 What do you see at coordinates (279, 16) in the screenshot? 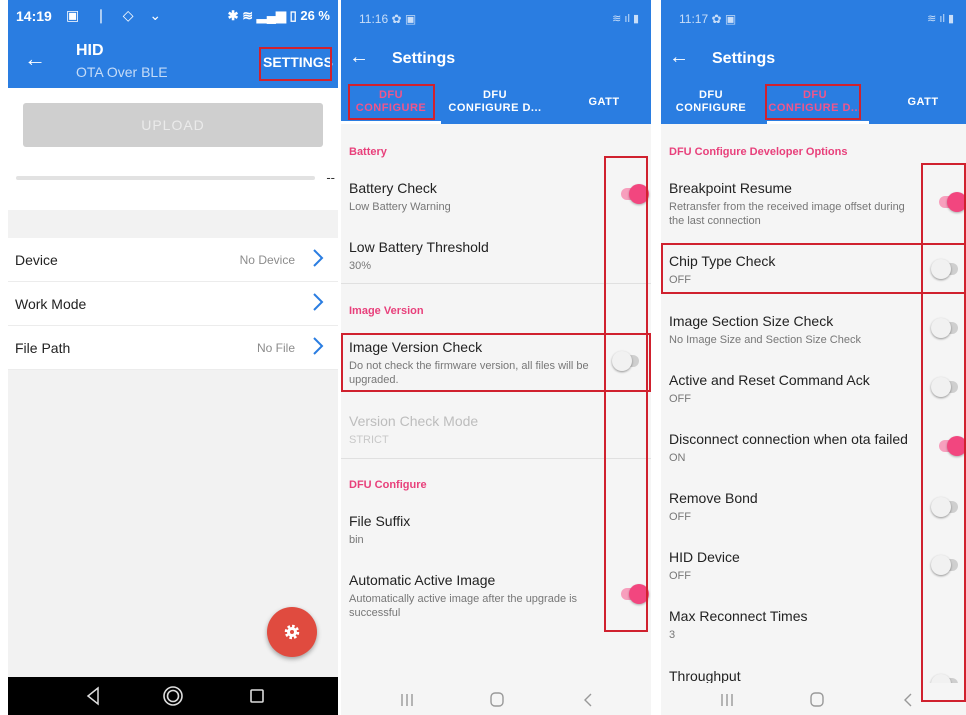
I see `status-right: ✱ ≋ ▂▄▆ ▯ 26 %` at bounding box center [279, 16].